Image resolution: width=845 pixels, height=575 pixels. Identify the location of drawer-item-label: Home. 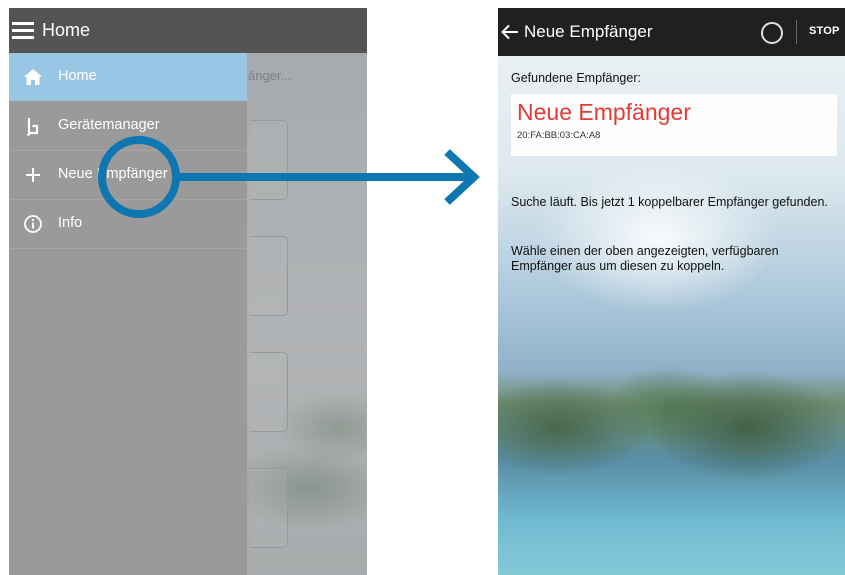
(77, 76).